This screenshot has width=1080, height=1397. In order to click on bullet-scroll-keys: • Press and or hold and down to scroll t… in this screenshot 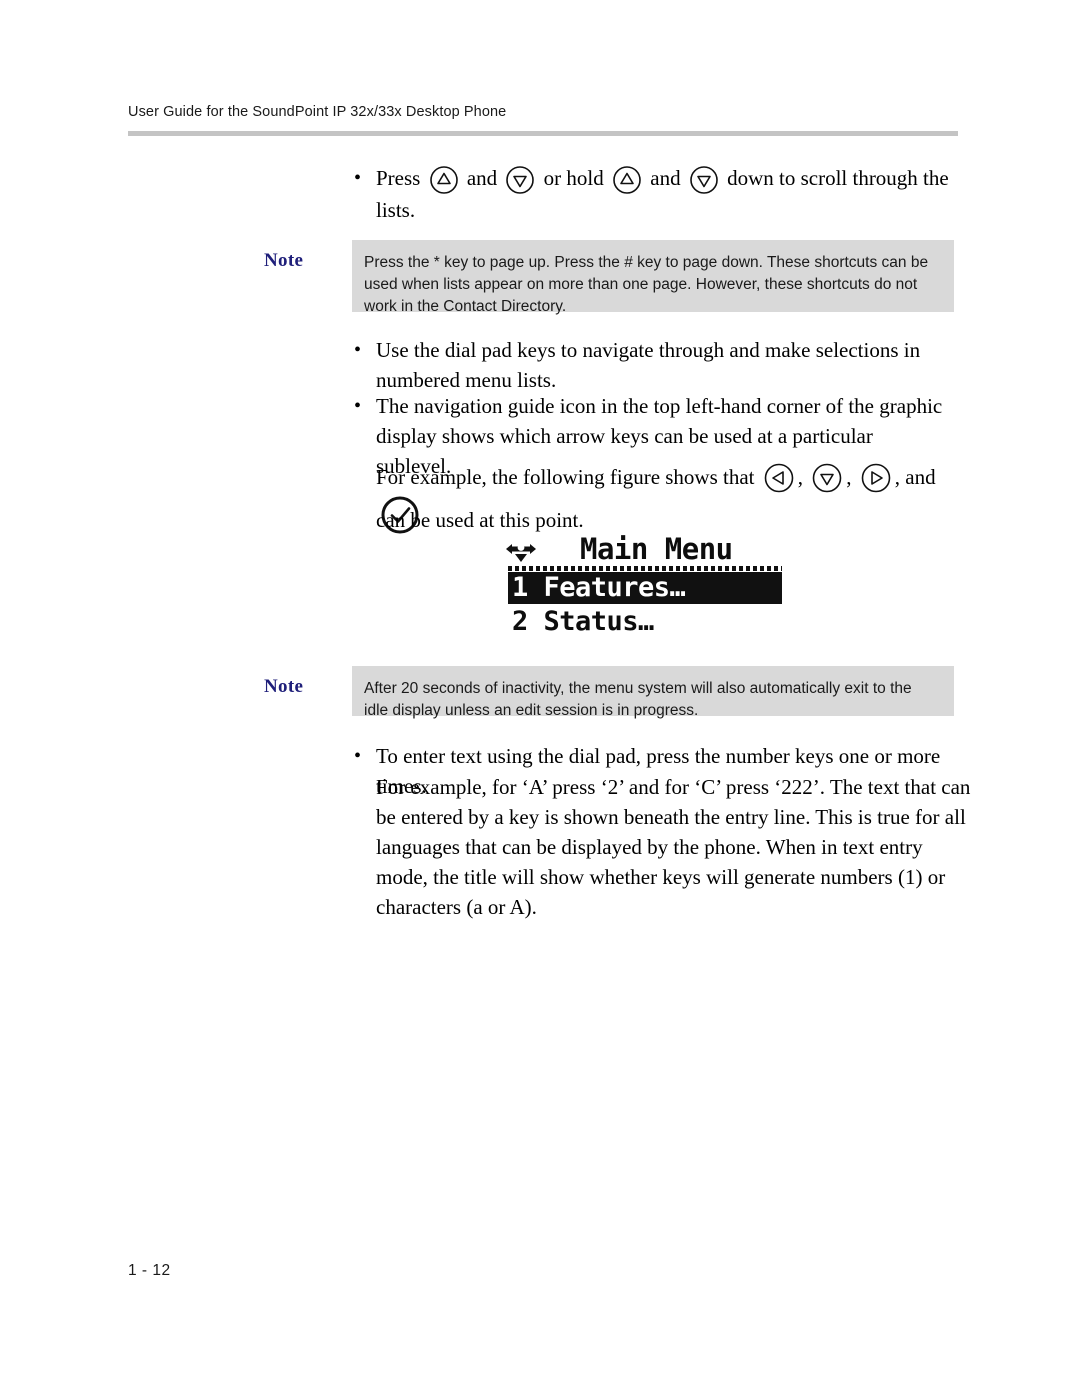, I will do `click(658, 194)`.